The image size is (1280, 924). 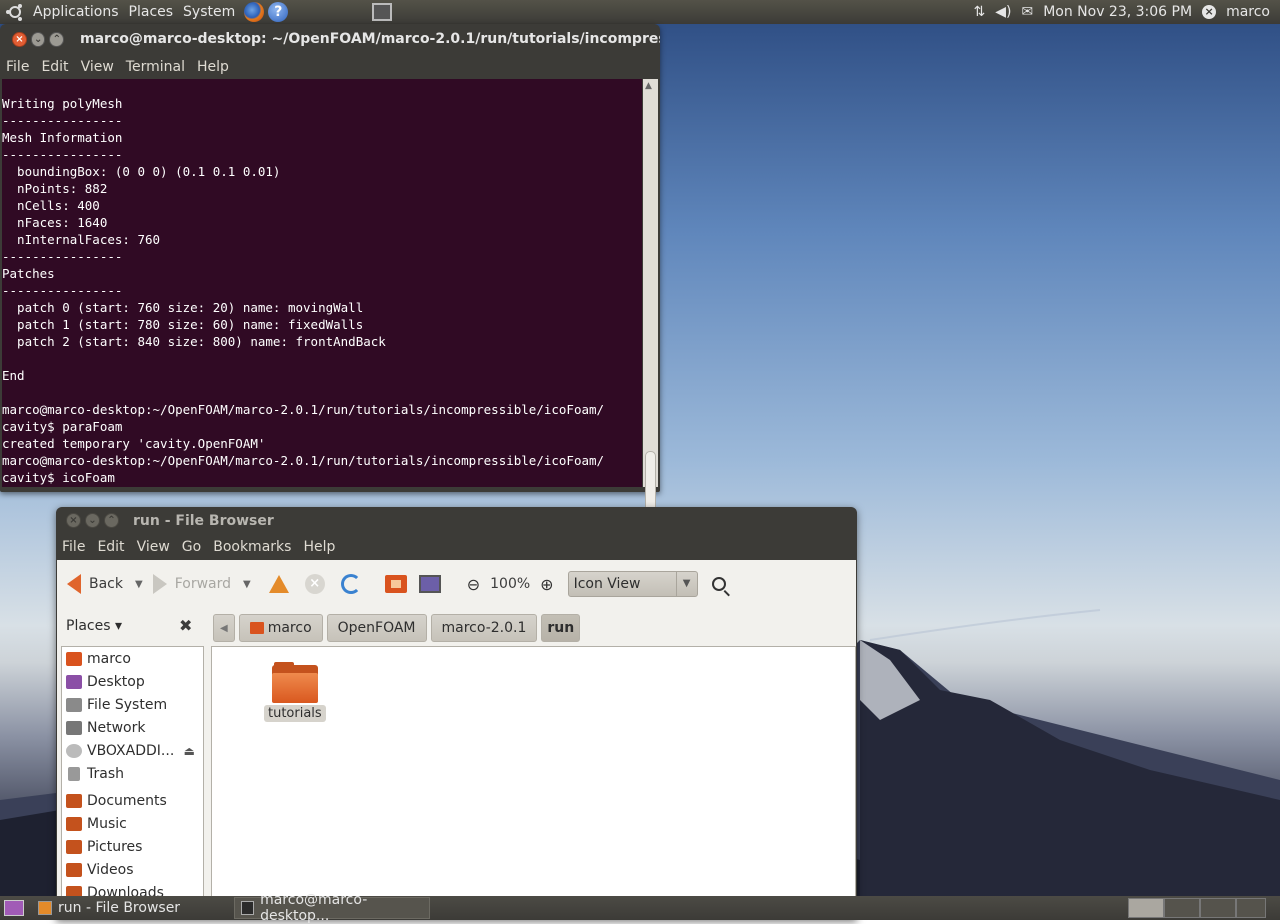 I want to click on back-history-dropdown-icon: ▼, so click(x=139, y=584).